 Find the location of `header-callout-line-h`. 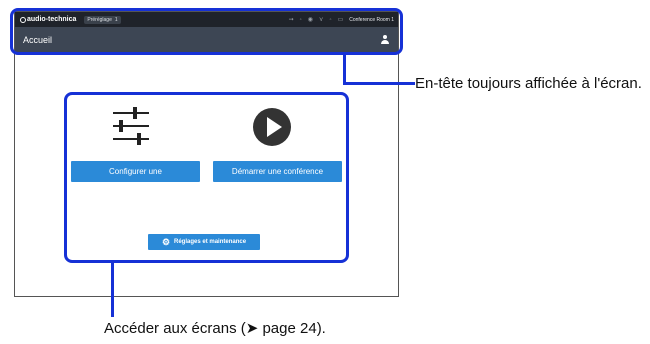

header-callout-line-h is located at coordinates (379, 83).